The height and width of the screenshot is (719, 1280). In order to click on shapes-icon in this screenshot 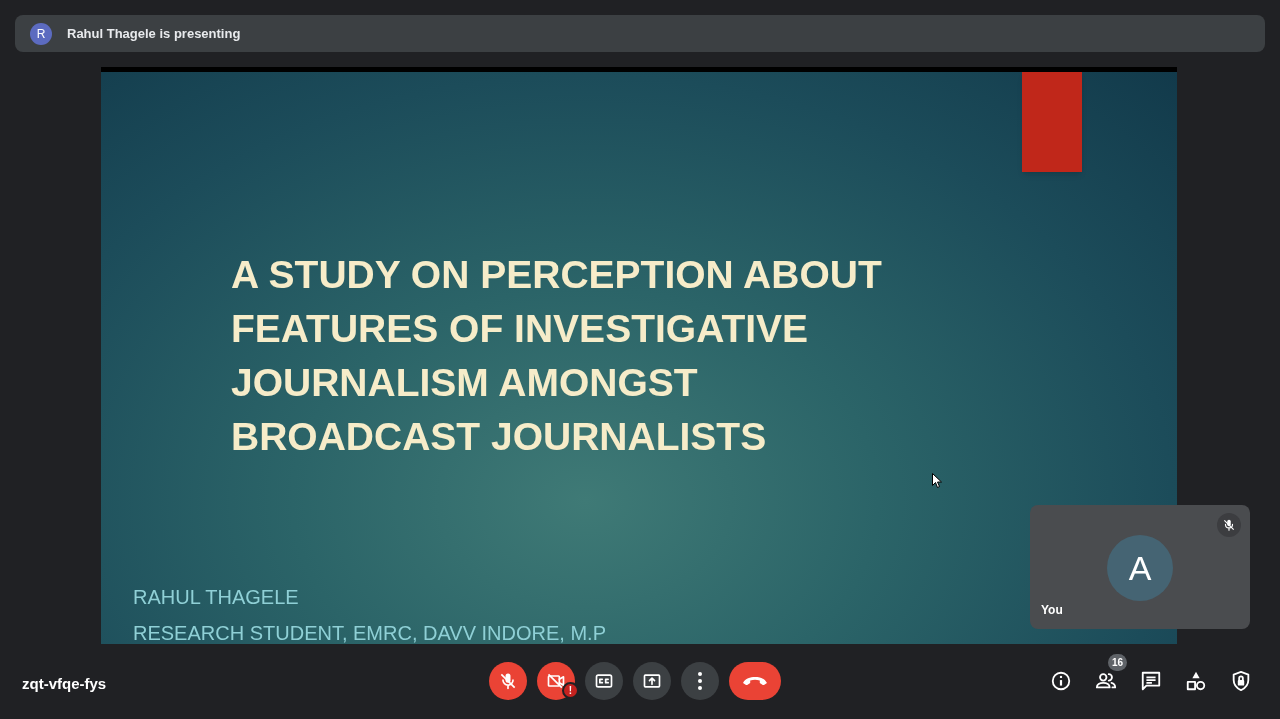, I will do `click(1196, 681)`.